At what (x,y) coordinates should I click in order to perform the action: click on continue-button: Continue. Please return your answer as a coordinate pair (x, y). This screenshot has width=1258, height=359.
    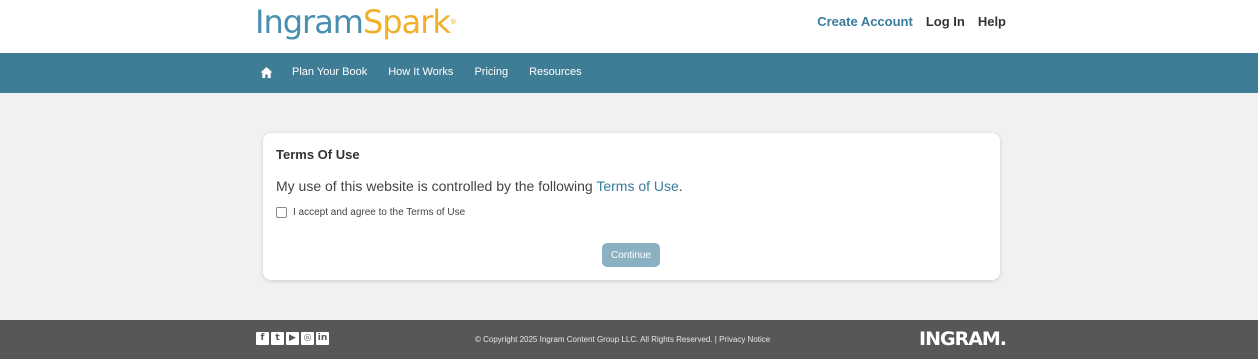
    Looking at the image, I should click on (631, 255).